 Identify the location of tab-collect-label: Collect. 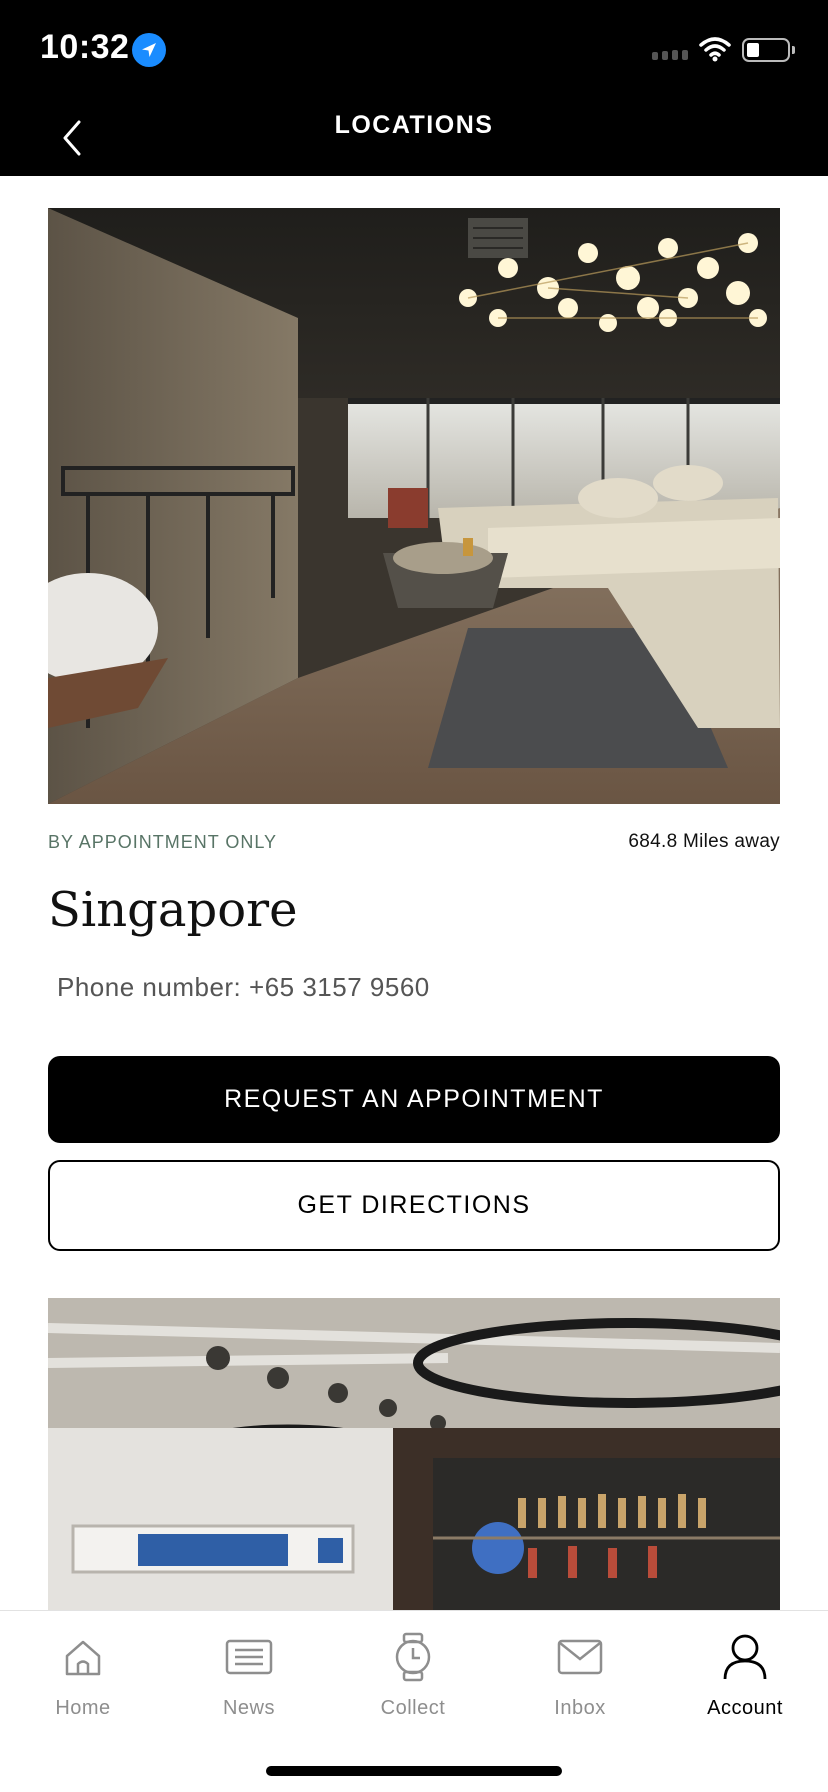
(413, 1708).